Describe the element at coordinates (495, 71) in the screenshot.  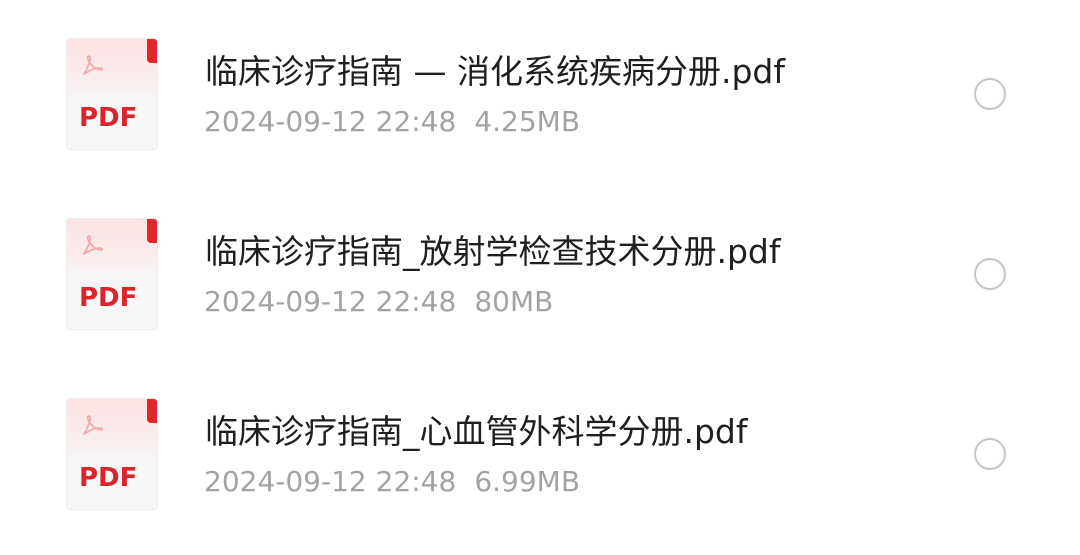
I see `file-name: 临床诊疗指南 — 消化系统疾病分册.pdf` at that location.